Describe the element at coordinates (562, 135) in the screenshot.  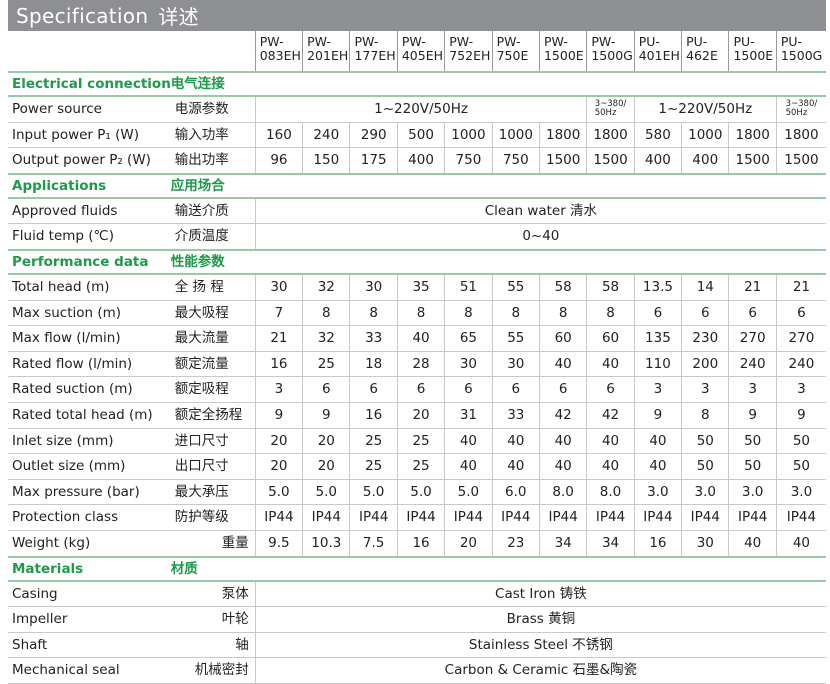
I see `value-cell: 1800` at that location.